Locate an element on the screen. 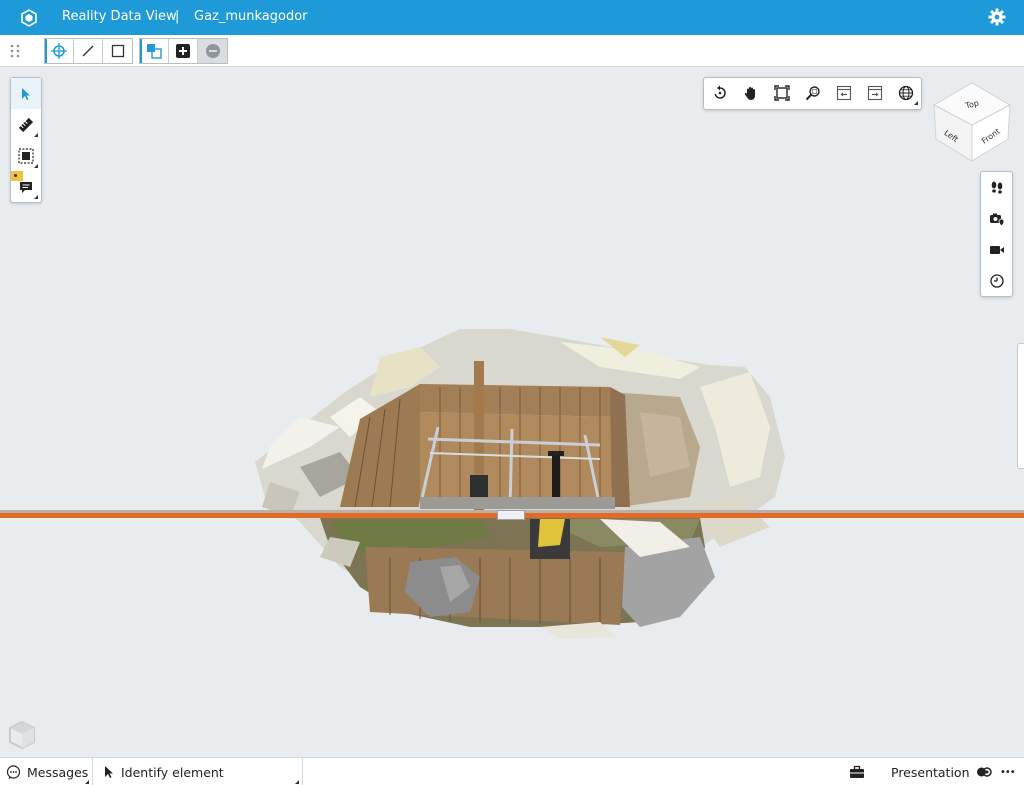 Image resolution: width=1024 pixels, height=785 pixels. video-camera-button is located at coordinates (996, 249).